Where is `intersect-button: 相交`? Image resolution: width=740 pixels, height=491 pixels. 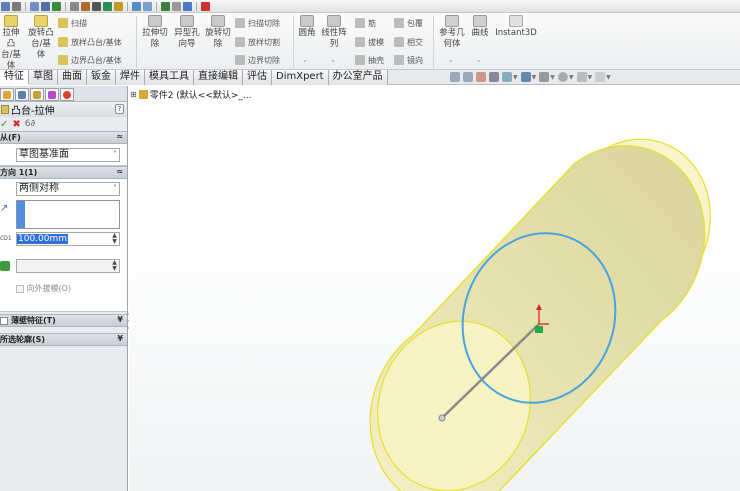 intersect-button: 相交 is located at coordinates (408, 42).